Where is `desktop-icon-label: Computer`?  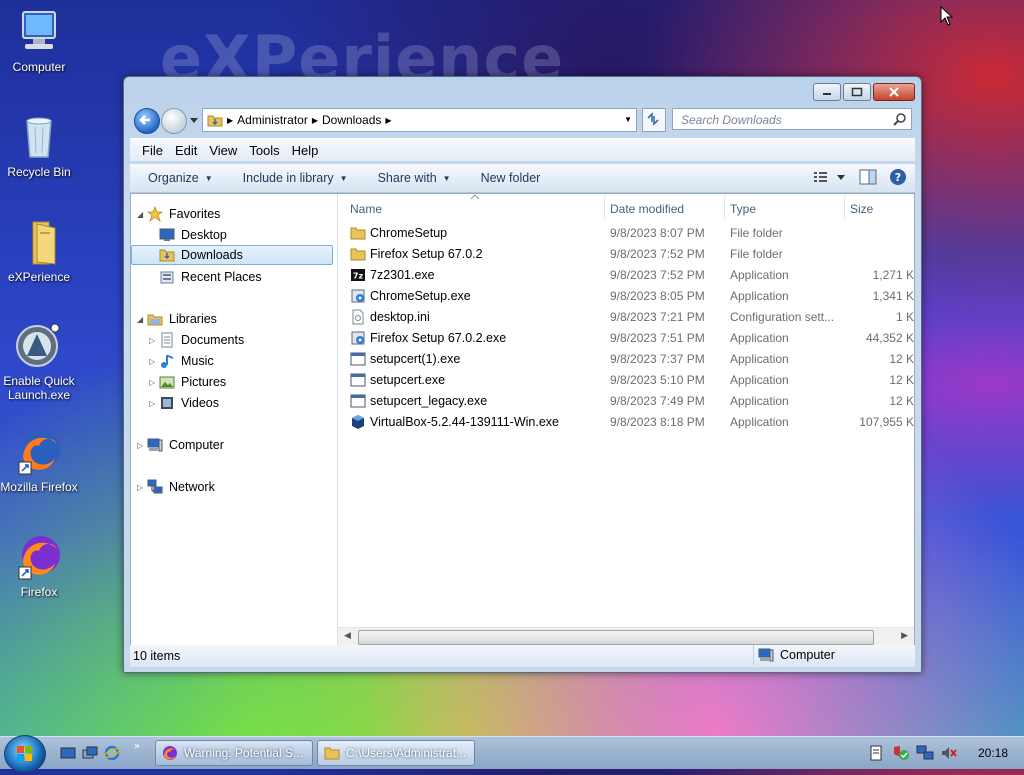 desktop-icon-label: Computer is located at coordinates (39, 67).